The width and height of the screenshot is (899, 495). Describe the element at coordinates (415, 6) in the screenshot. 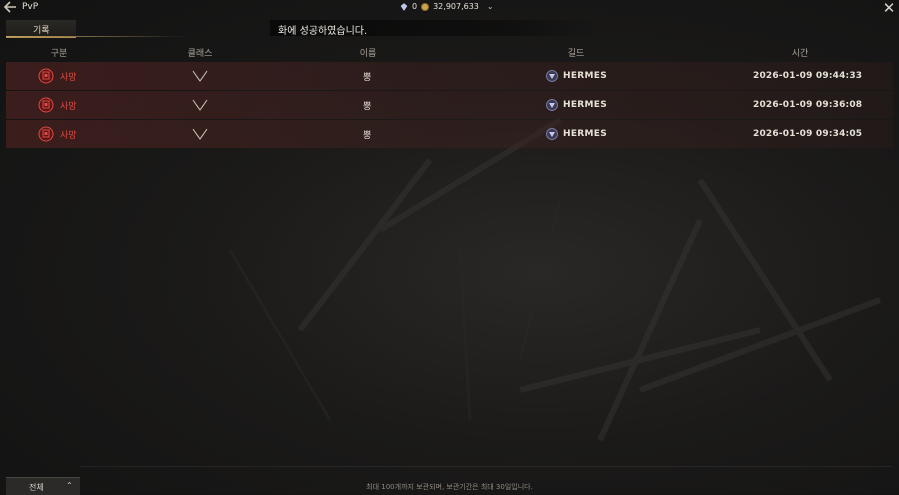

I see `gem-count: 0` at that location.